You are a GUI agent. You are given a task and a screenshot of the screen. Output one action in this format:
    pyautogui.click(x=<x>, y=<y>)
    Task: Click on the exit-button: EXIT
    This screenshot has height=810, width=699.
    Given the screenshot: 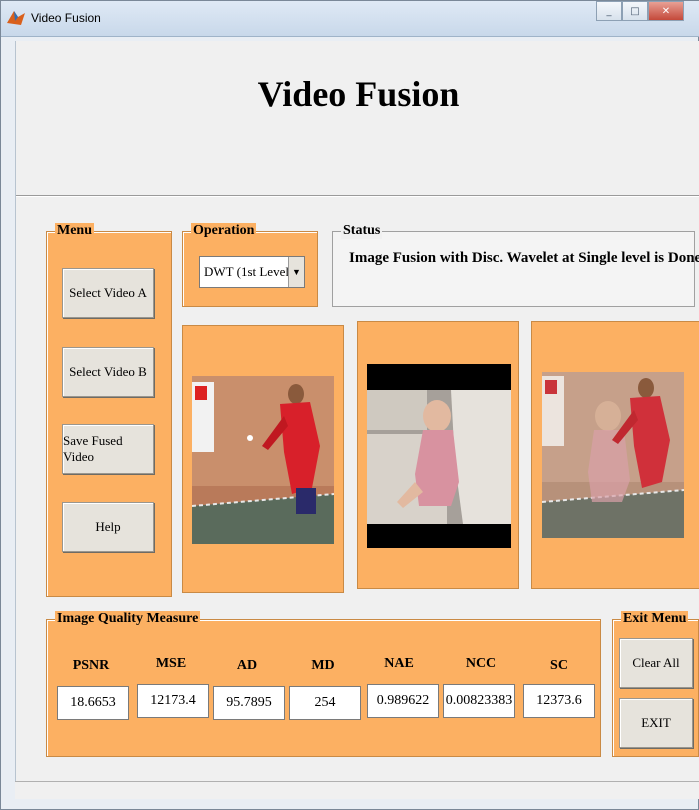 What is the action you would take?
    pyautogui.click(x=656, y=723)
    